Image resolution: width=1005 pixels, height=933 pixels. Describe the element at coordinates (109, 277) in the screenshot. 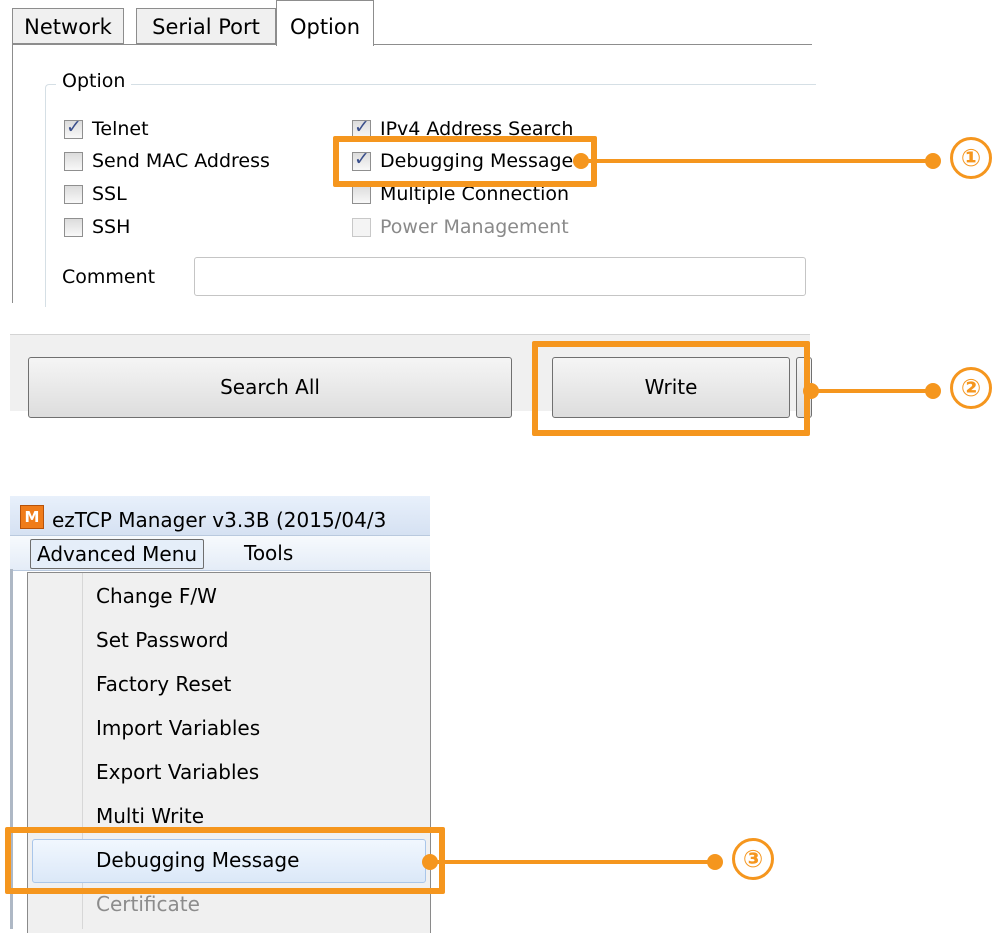

I see `comment-label: Comment` at that location.